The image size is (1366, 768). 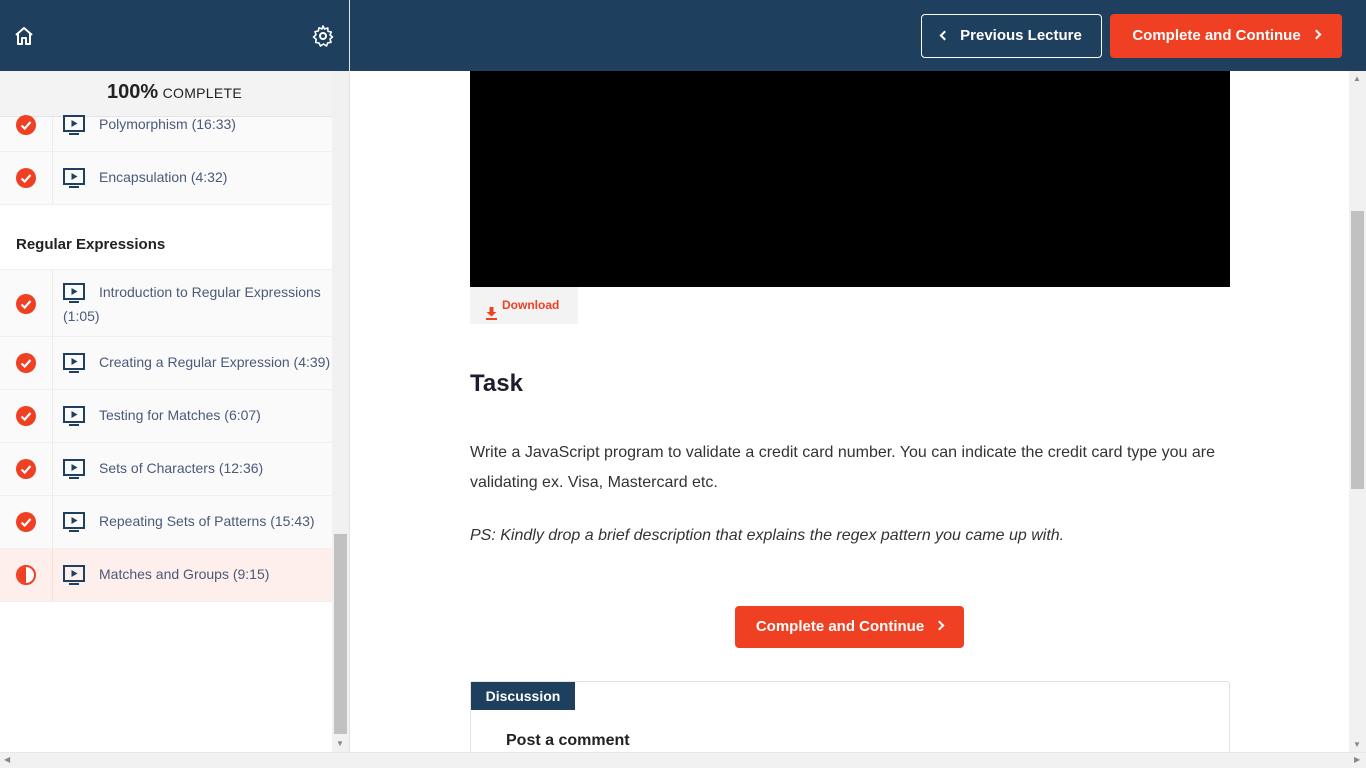 I want to click on scroll-right-icon: ▶, so click(x=1357, y=759).